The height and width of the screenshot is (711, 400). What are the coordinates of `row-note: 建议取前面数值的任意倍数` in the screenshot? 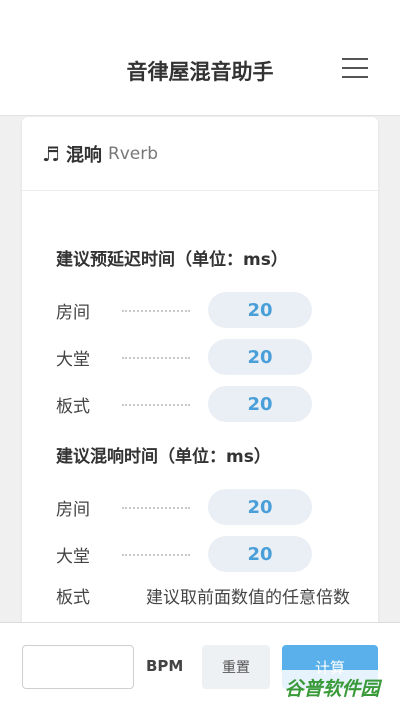 It's located at (248, 598).